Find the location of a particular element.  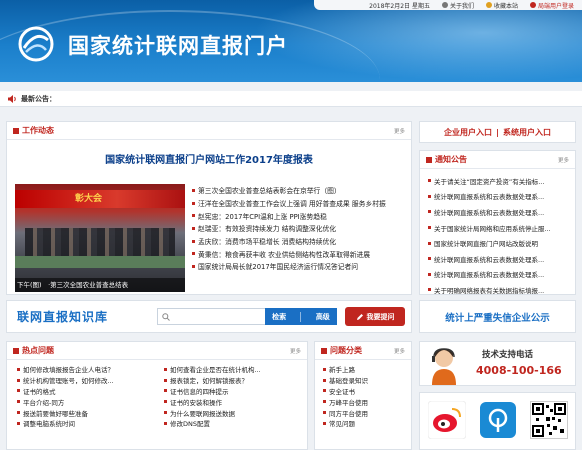

site-title: 国家统计联网直报门户 is located at coordinates (178, 46).